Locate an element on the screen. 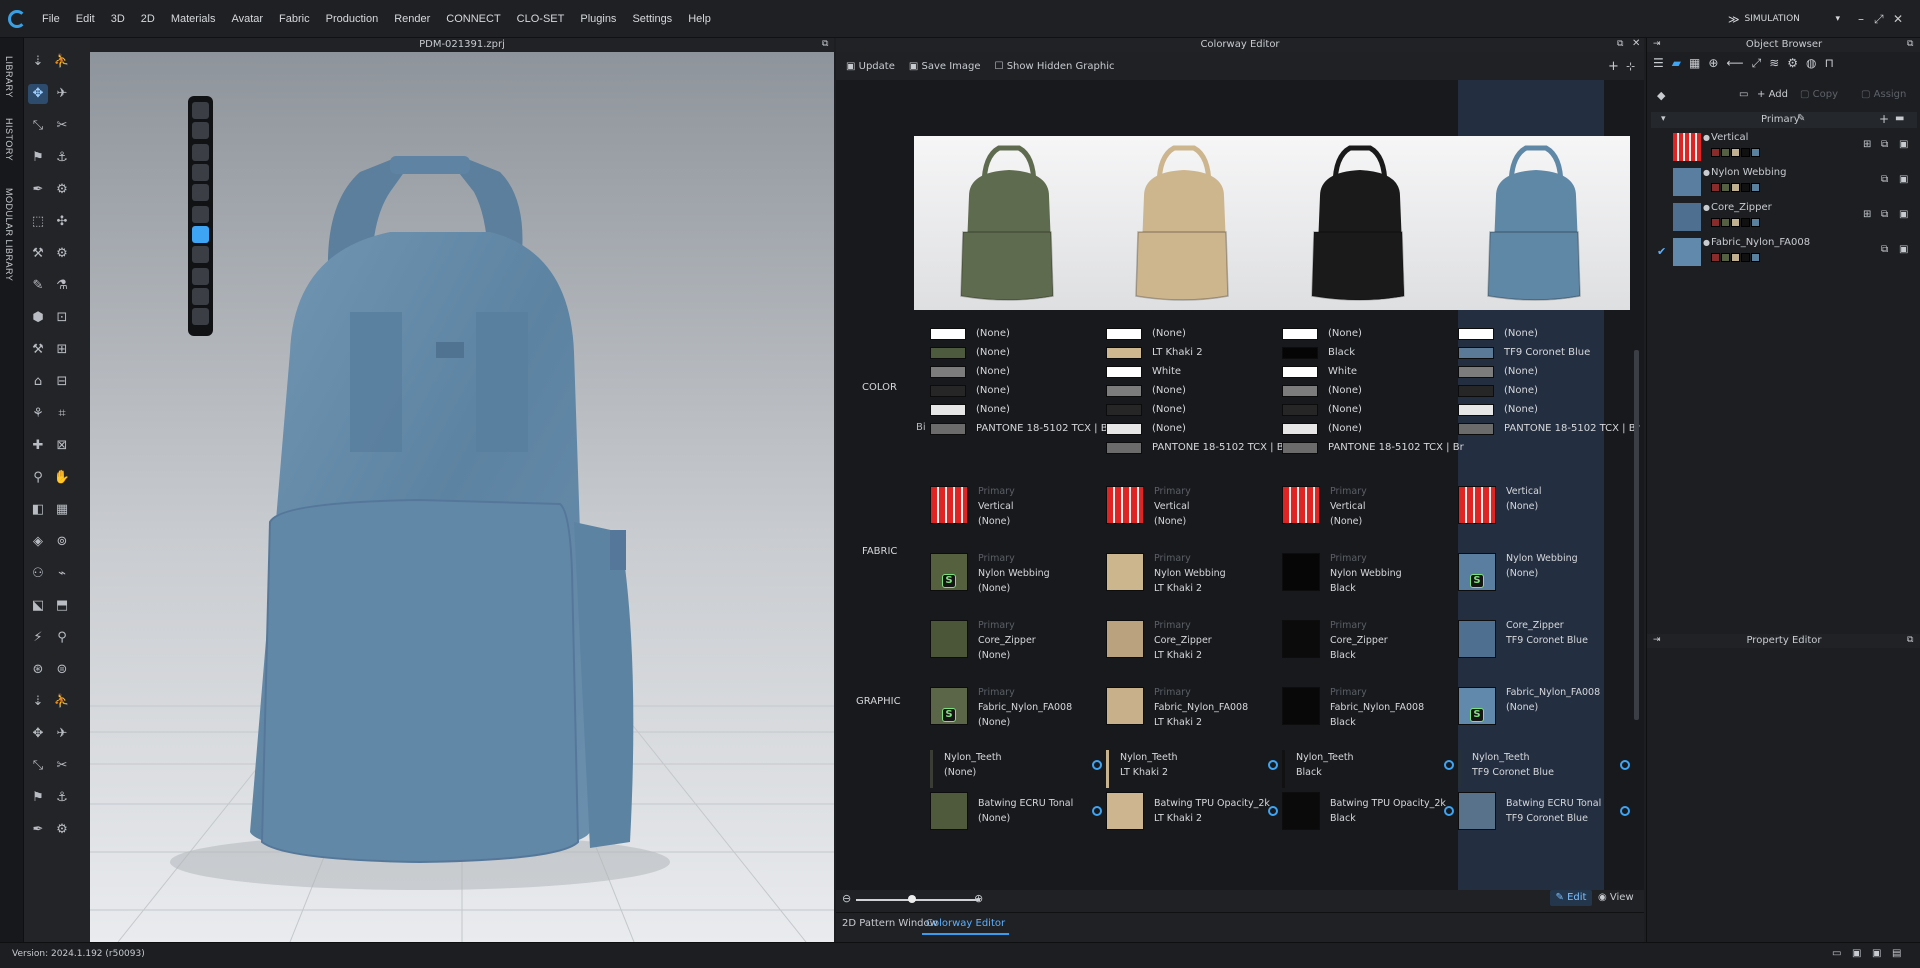 This screenshot has height=968, width=1920. menu-3d: 3D is located at coordinates (118, 19).